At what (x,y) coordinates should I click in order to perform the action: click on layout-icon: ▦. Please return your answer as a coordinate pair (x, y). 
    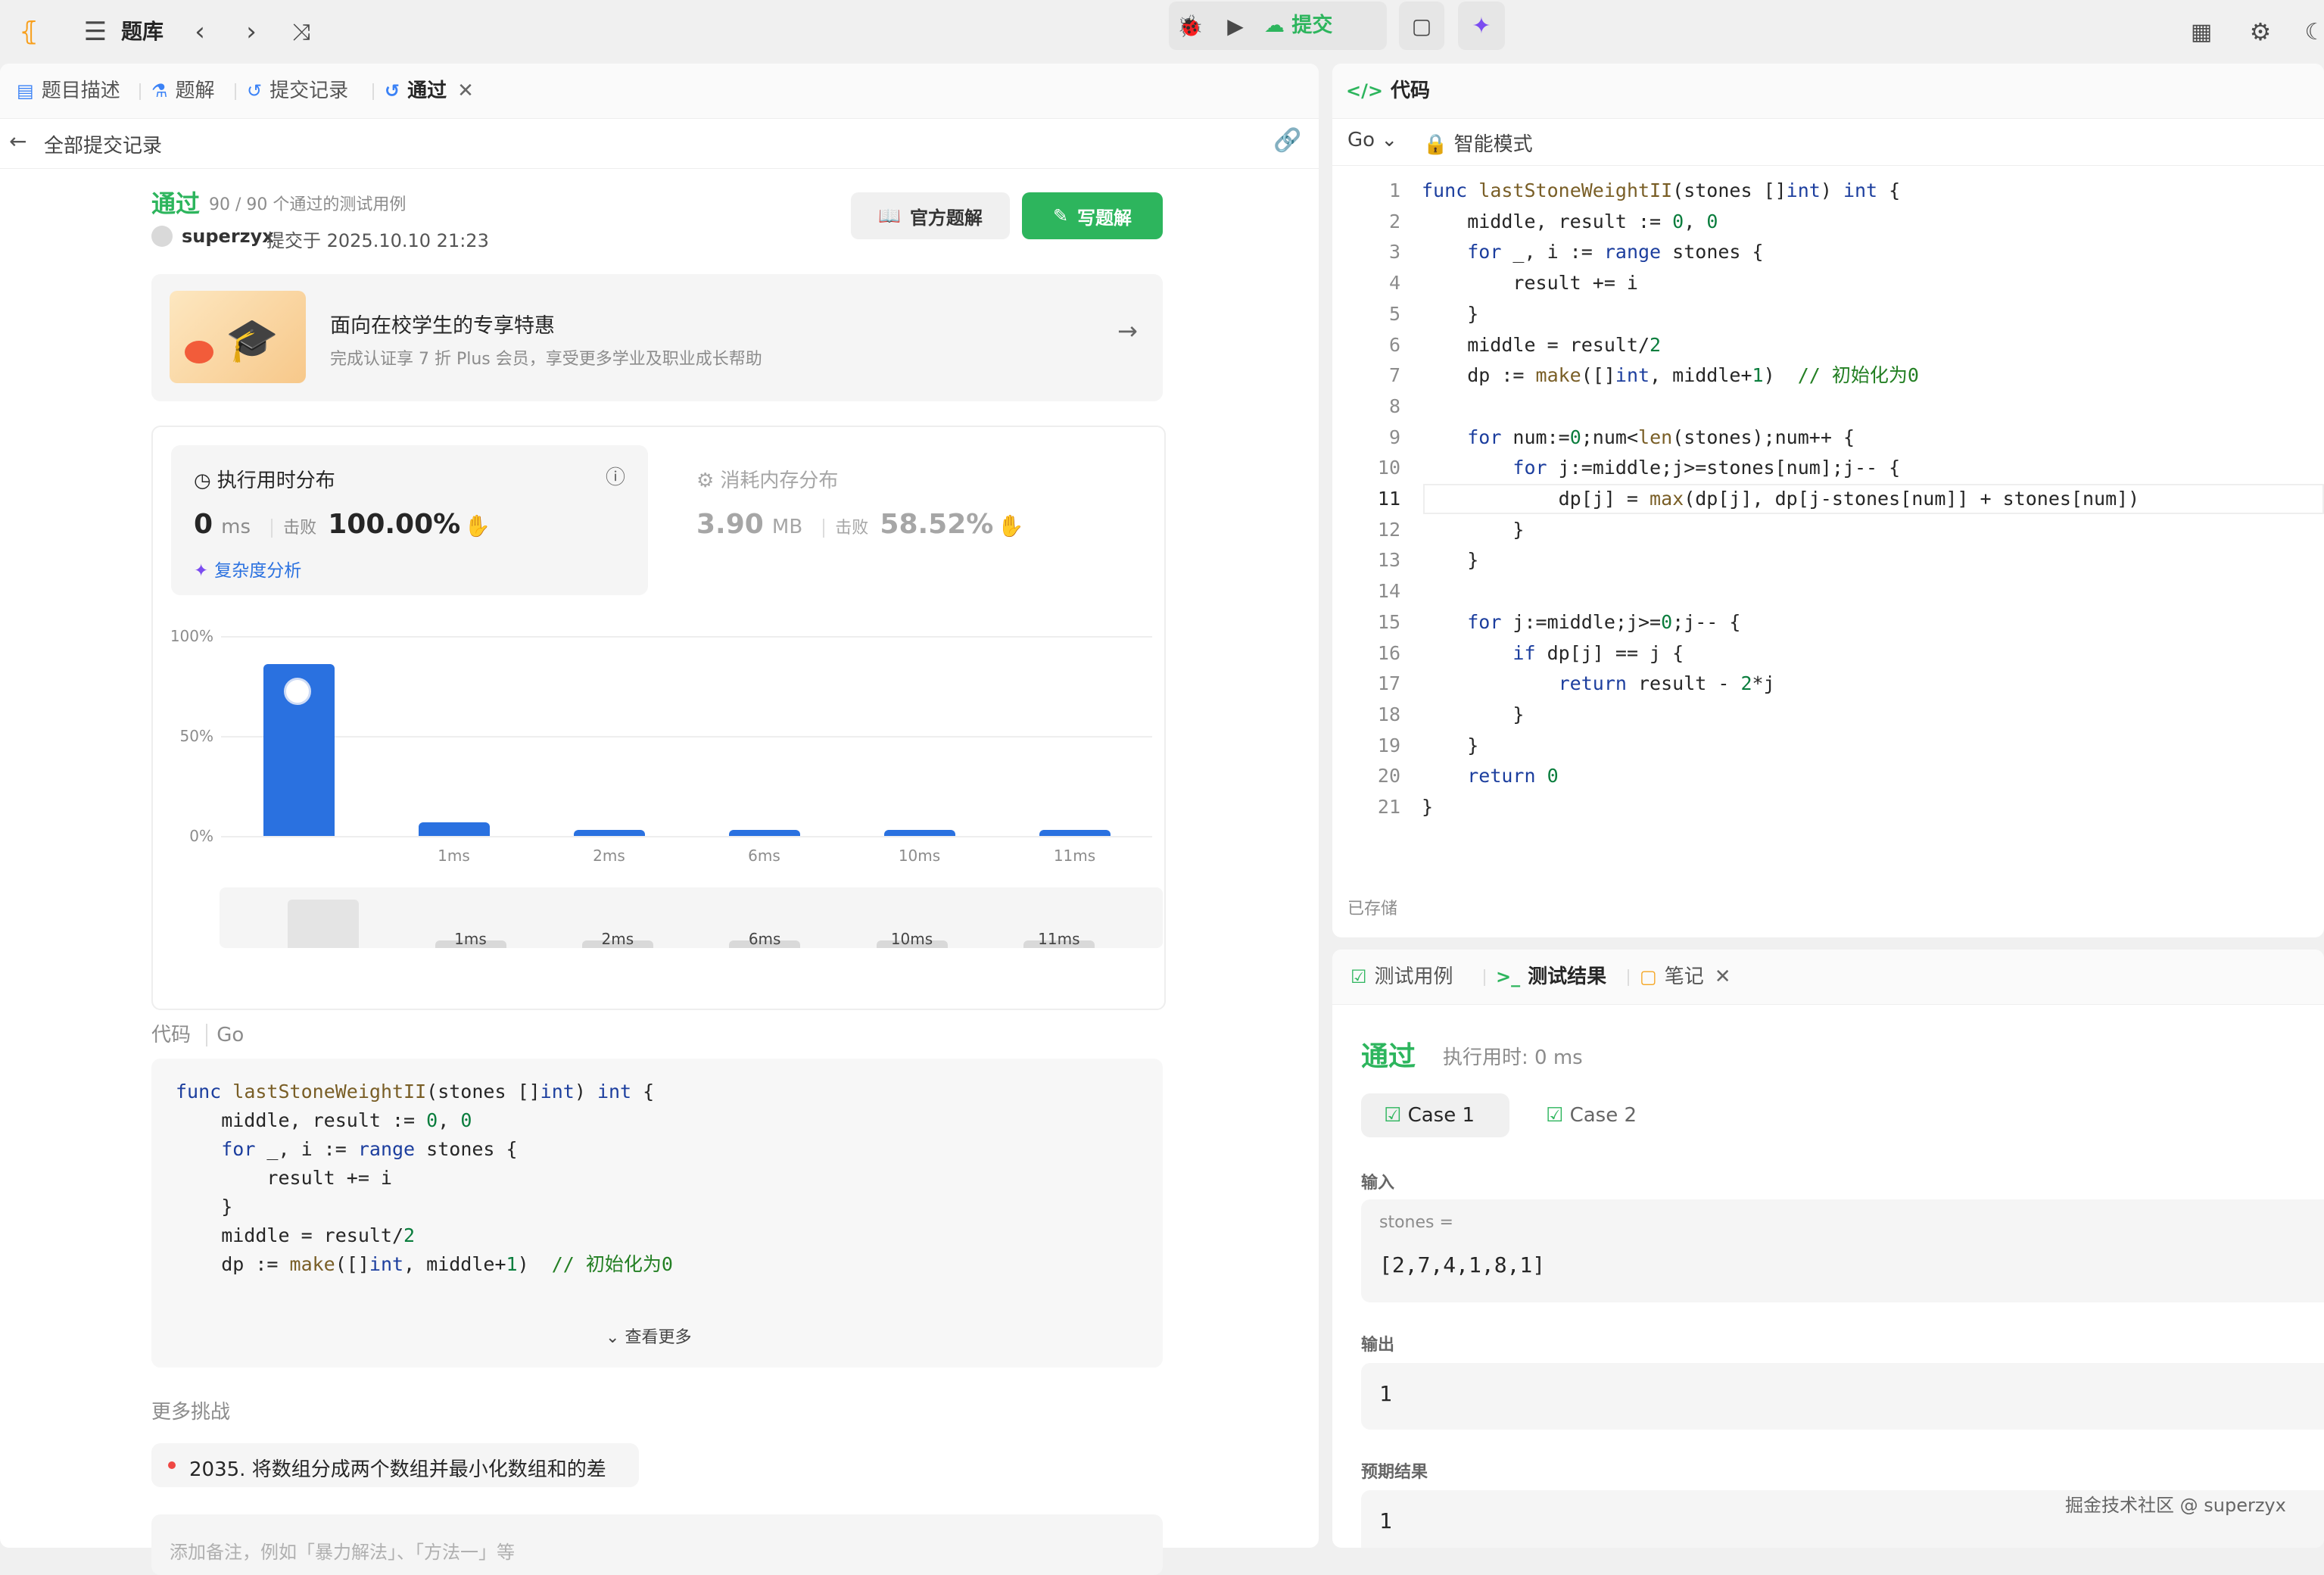
    Looking at the image, I should click on (2201, 32).